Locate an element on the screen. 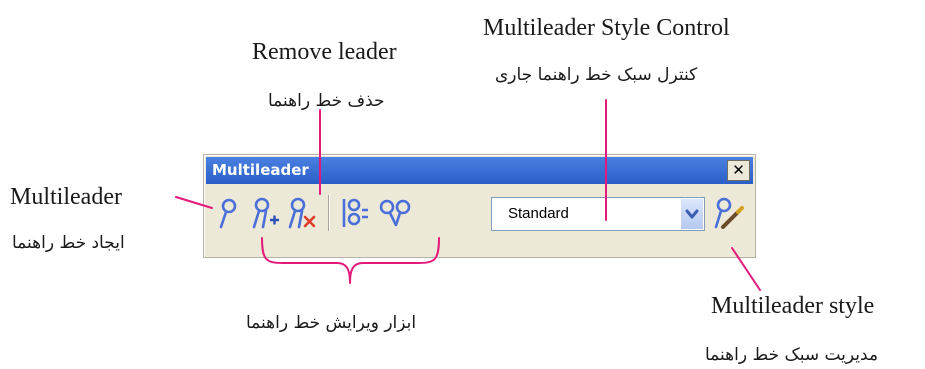 The width and height of the screenshot is (925, 369). edit-tools-persian: ابزار ویرایش خط راهنما is located at coordinates (331, 323).